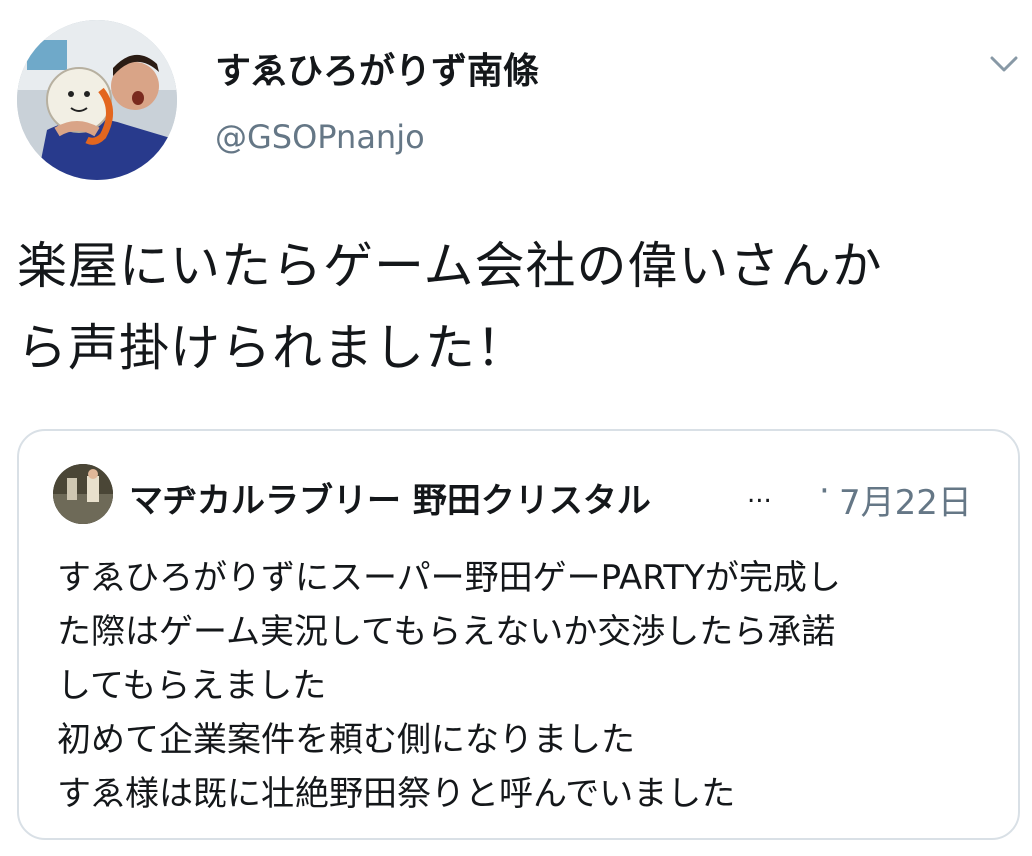 This screenshot has width=1032, height=856. Describe the element at coordinates (192, 686) in the screenshot. I see `quoted-text-line: してもらえました` at that location.